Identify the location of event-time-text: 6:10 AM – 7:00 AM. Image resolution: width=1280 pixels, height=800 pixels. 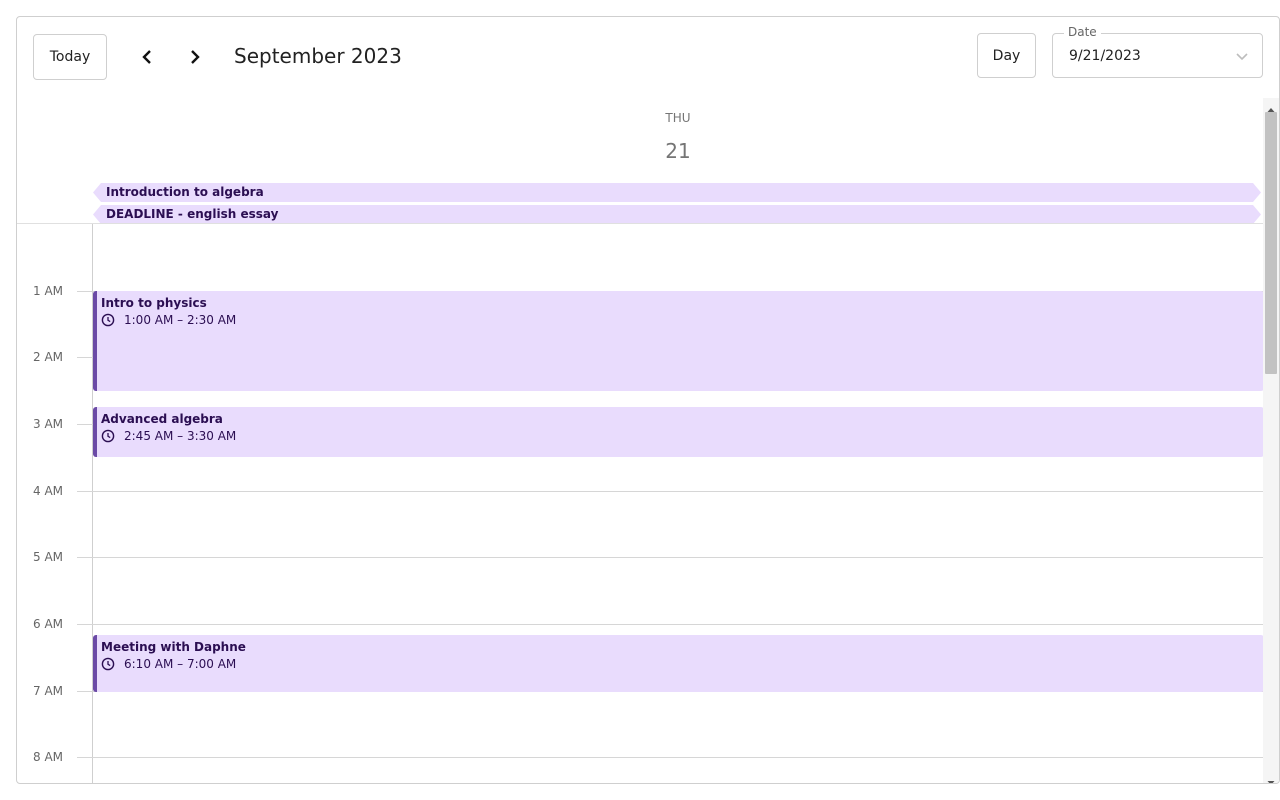
(180, 664).